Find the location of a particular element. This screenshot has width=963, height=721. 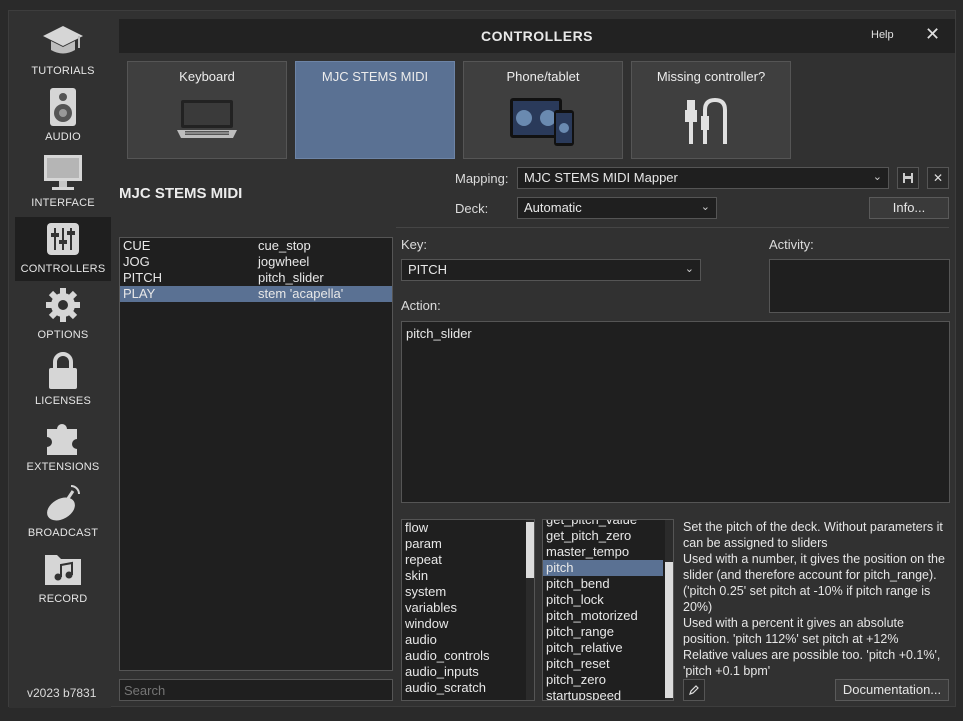

tab-keyboard: Keyboard is located at coordinates (207, 110).